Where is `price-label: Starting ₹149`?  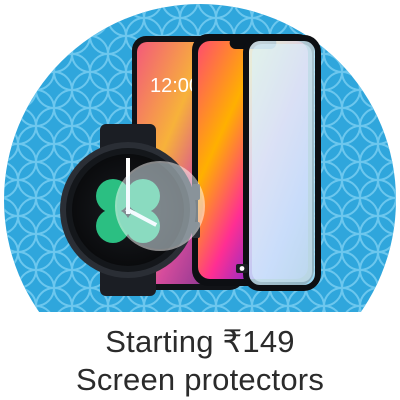 price-label: Starting ₹149 is located at coordinates (200, 341).